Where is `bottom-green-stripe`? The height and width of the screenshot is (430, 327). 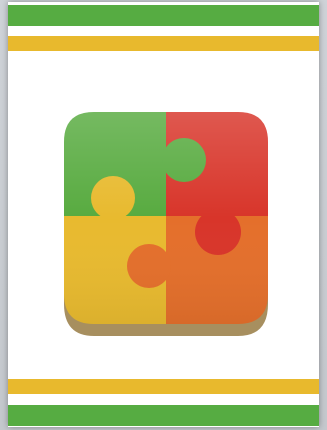 bottom-green-stripe is located at coordinates (163, 415).